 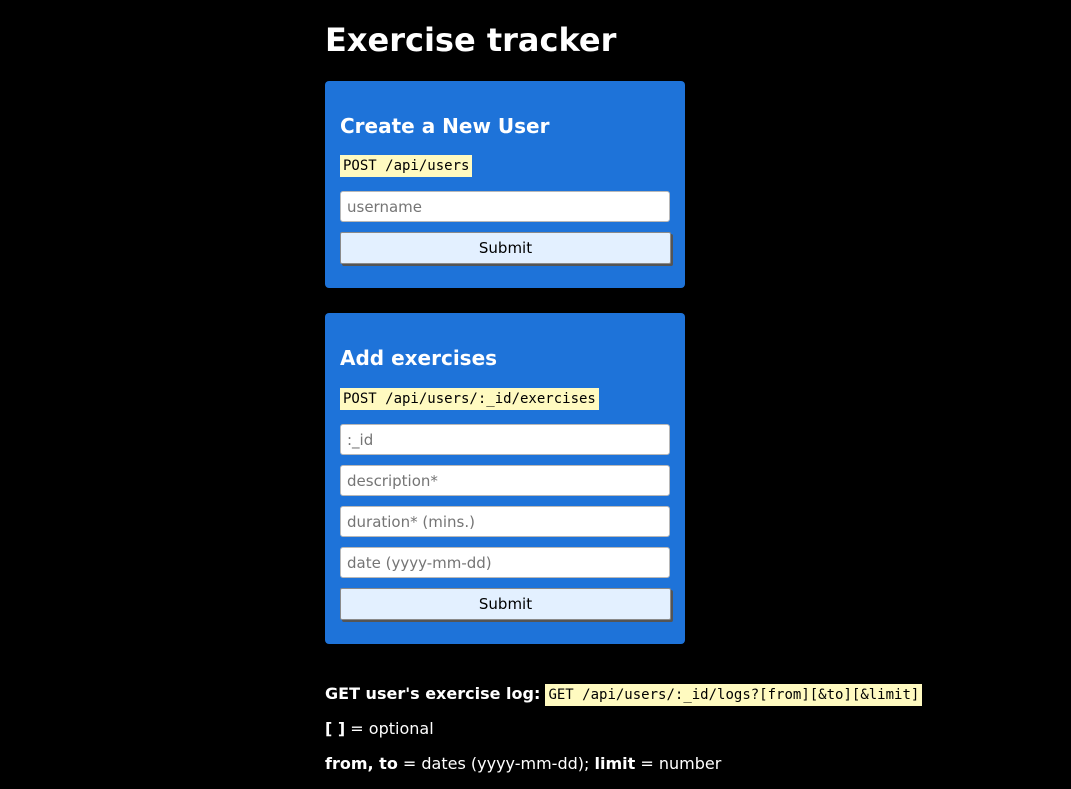 I want to click on page-title: Exercise tracker, so click(x=471, y=40).